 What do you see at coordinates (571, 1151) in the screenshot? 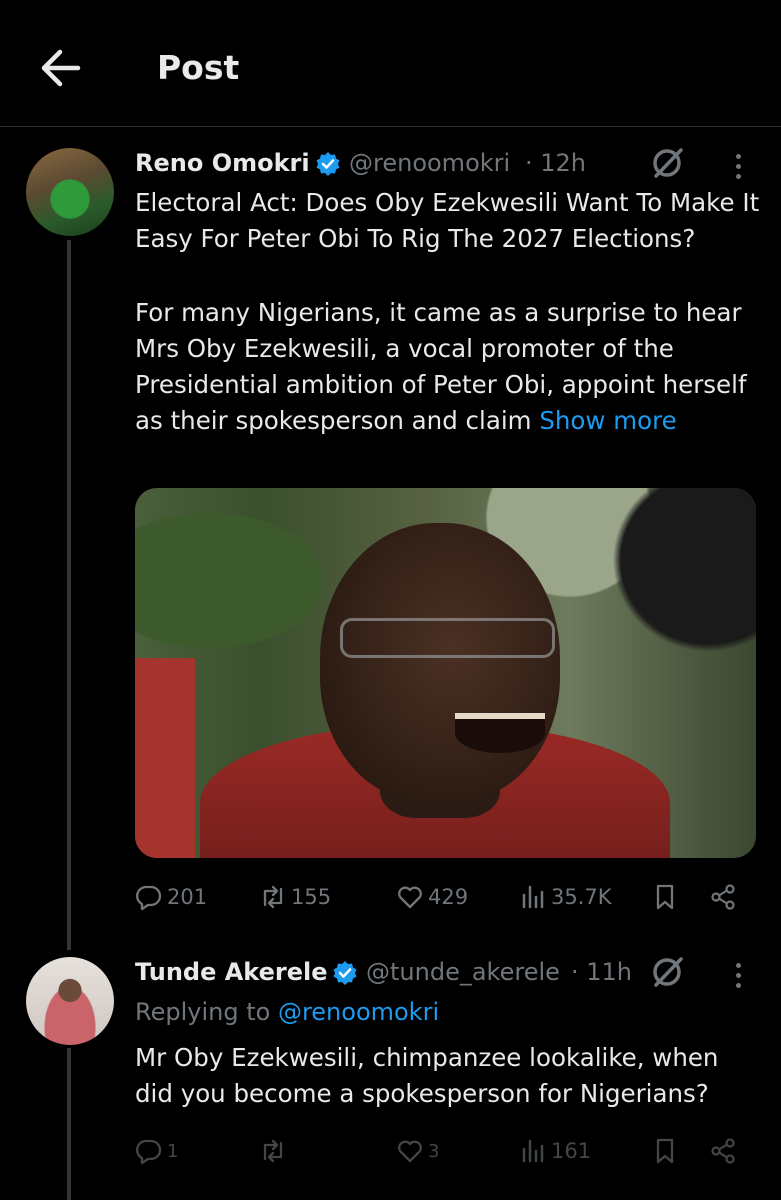
I see `views-count: 161` at bounding box center [571, 1151].